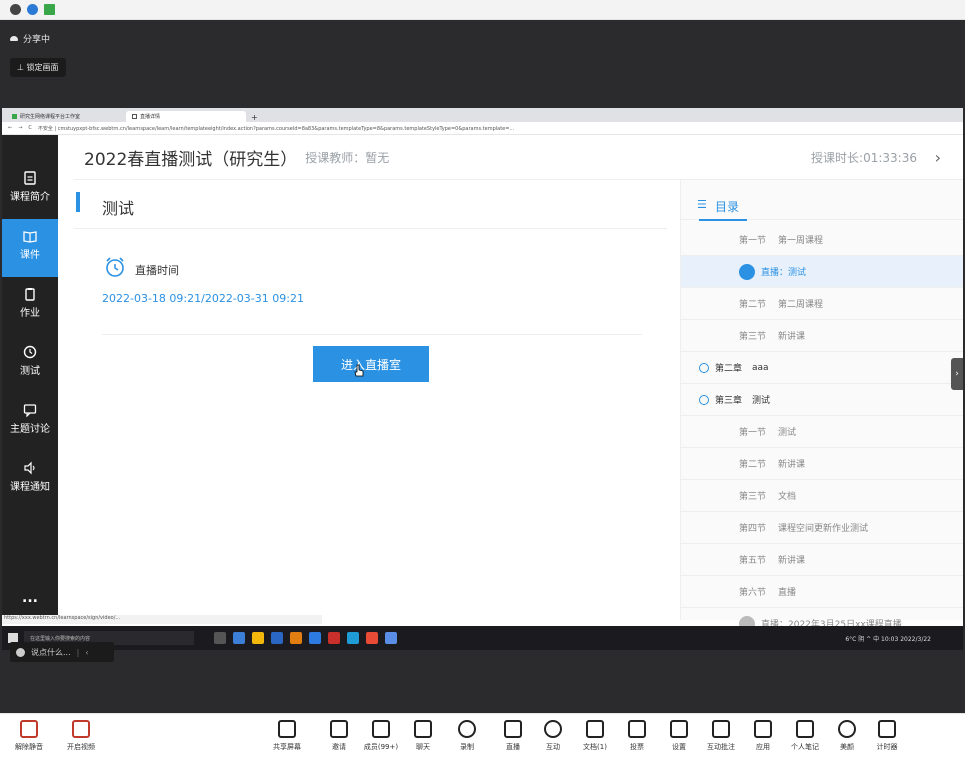 The width and height of the screenshot is (965, 758). Describe the element at coordinates (721, 729) in the screenshot. I see `annotate-icon` at that location.